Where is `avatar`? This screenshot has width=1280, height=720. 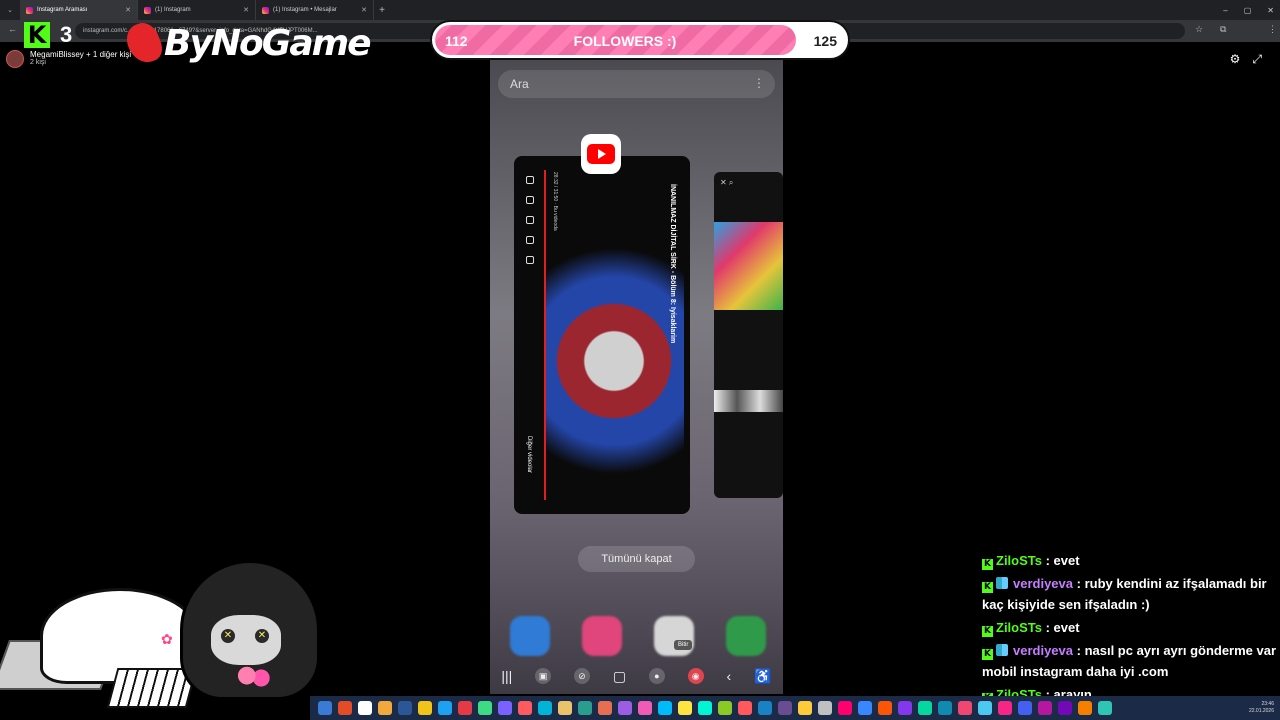 avatar is located at coordinates (15, 59).